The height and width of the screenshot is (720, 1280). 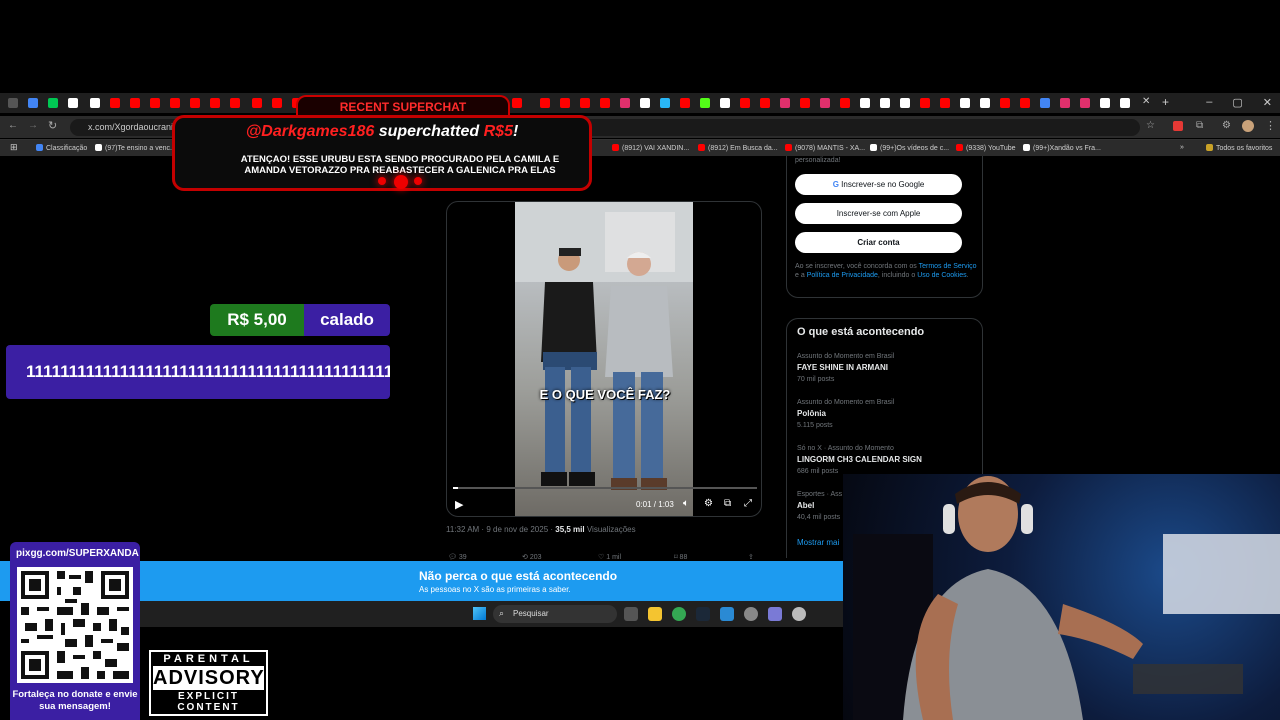 What do you see at coordinates (1248, 126) in the screenshot?
I see `profile-avatar` at bounding box center [1248, 126].